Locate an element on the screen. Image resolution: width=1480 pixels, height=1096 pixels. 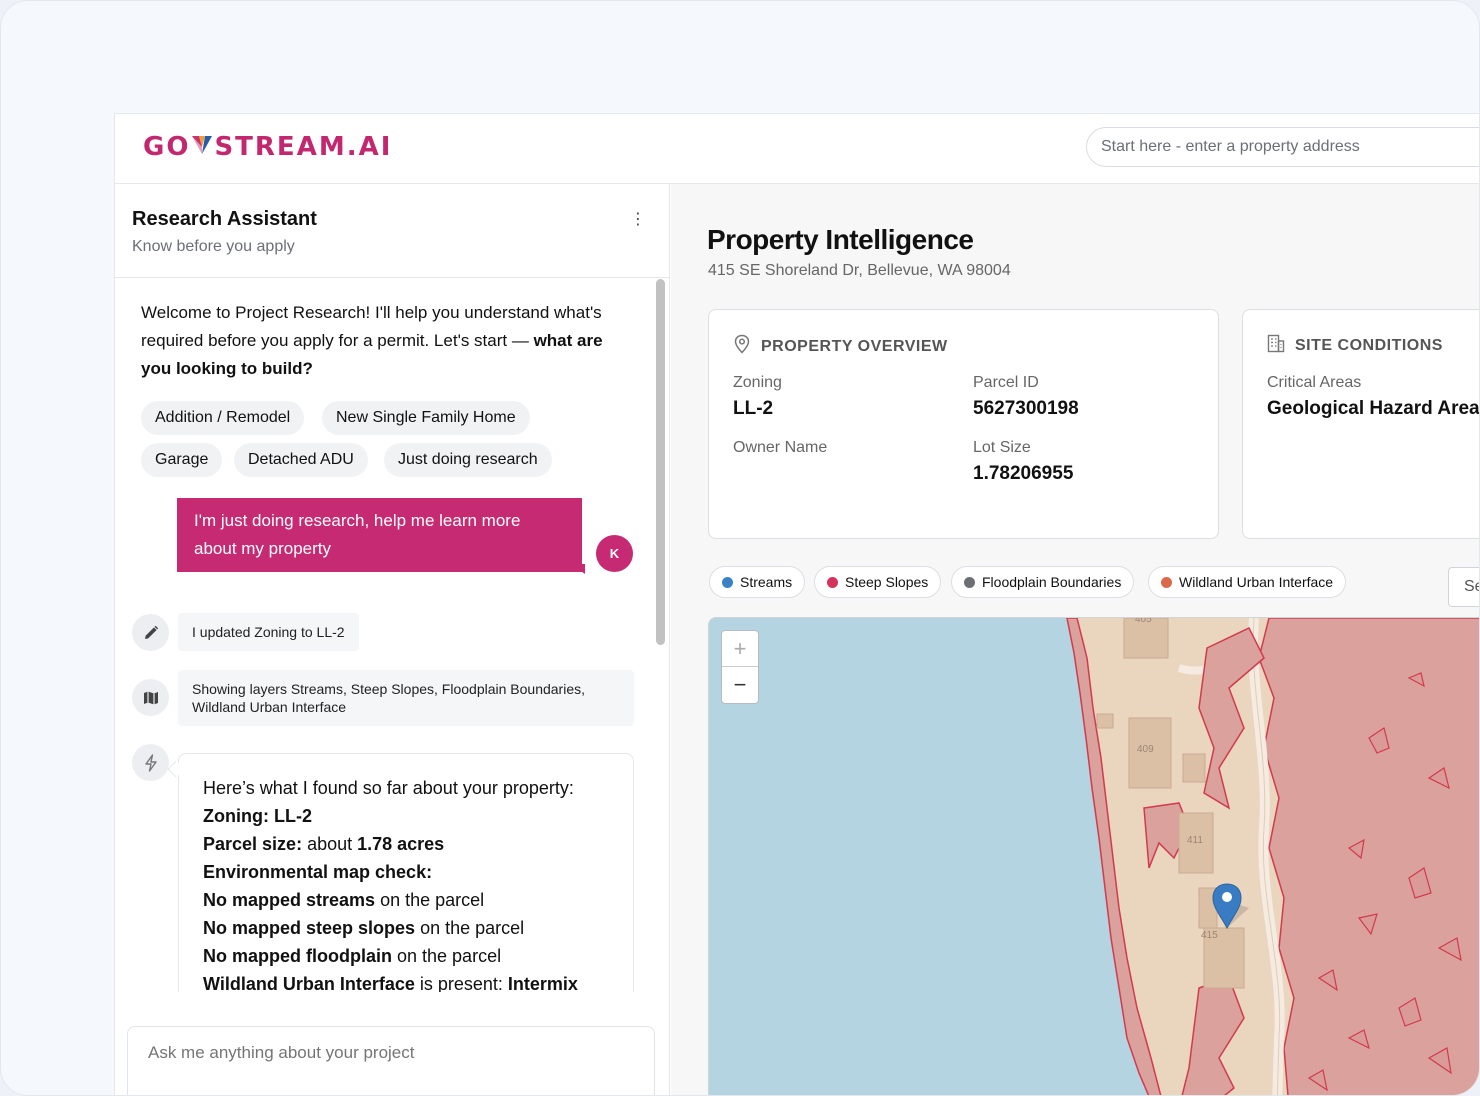
wui-dot is located at coordinates (1166, 582).